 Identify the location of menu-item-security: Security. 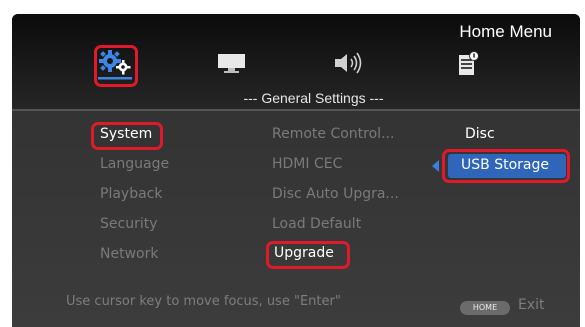
(129, 224).